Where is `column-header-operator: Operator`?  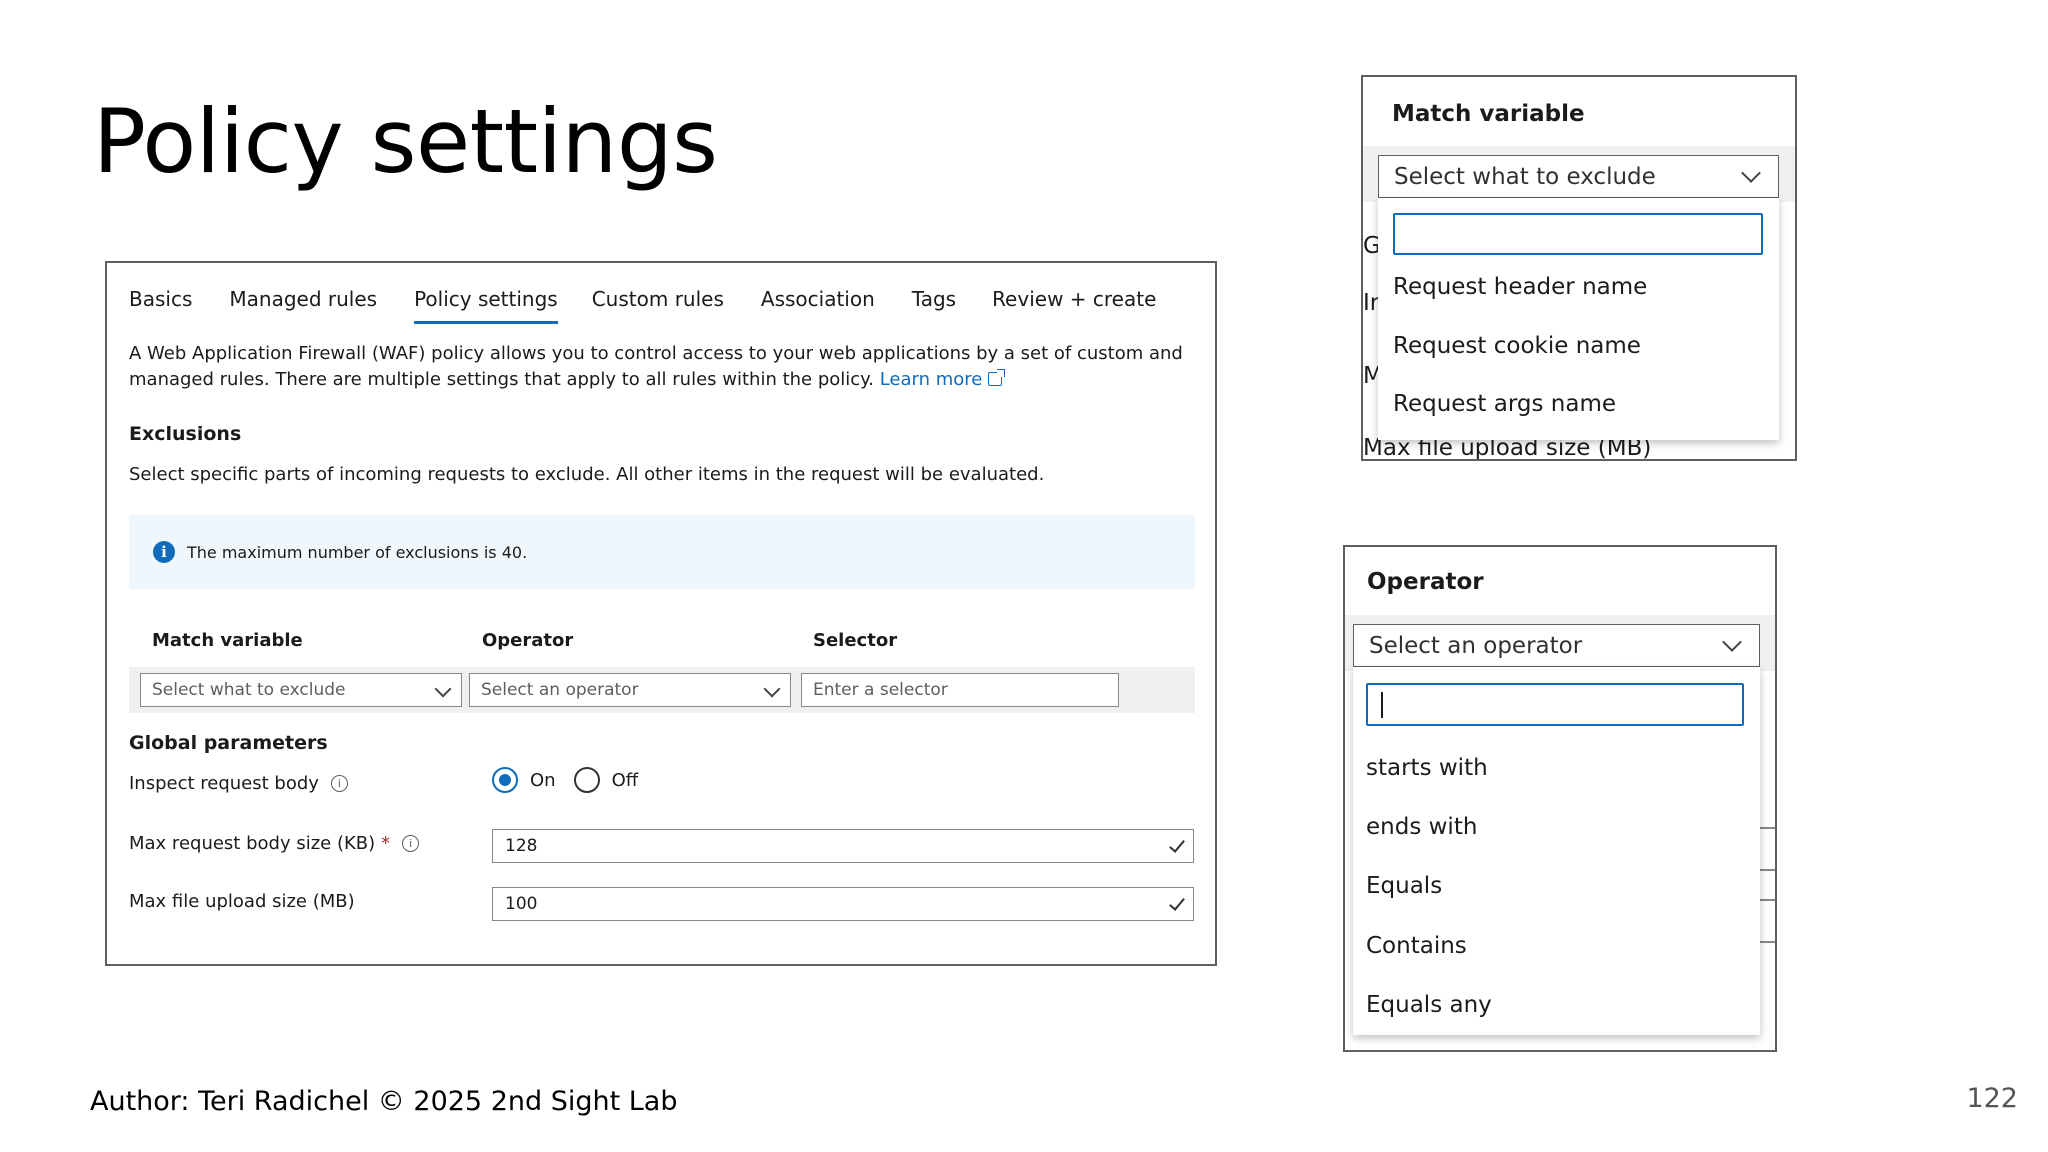
column-header-operator: Operator is located at coordinates (528, 640).